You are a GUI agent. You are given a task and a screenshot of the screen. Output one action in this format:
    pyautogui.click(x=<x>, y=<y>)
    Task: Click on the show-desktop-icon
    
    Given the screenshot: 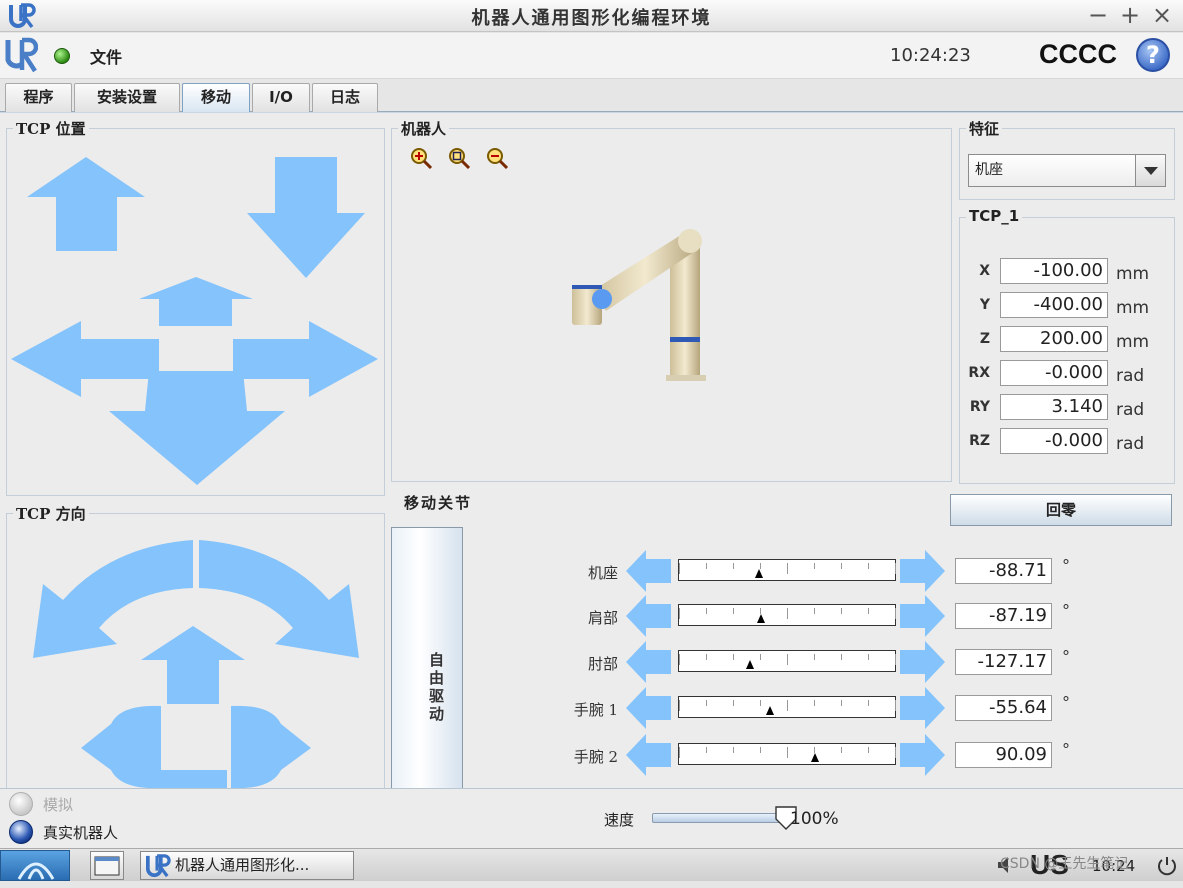 What is the action you would take?
    pyautogui.click(x=107, y=865)
    